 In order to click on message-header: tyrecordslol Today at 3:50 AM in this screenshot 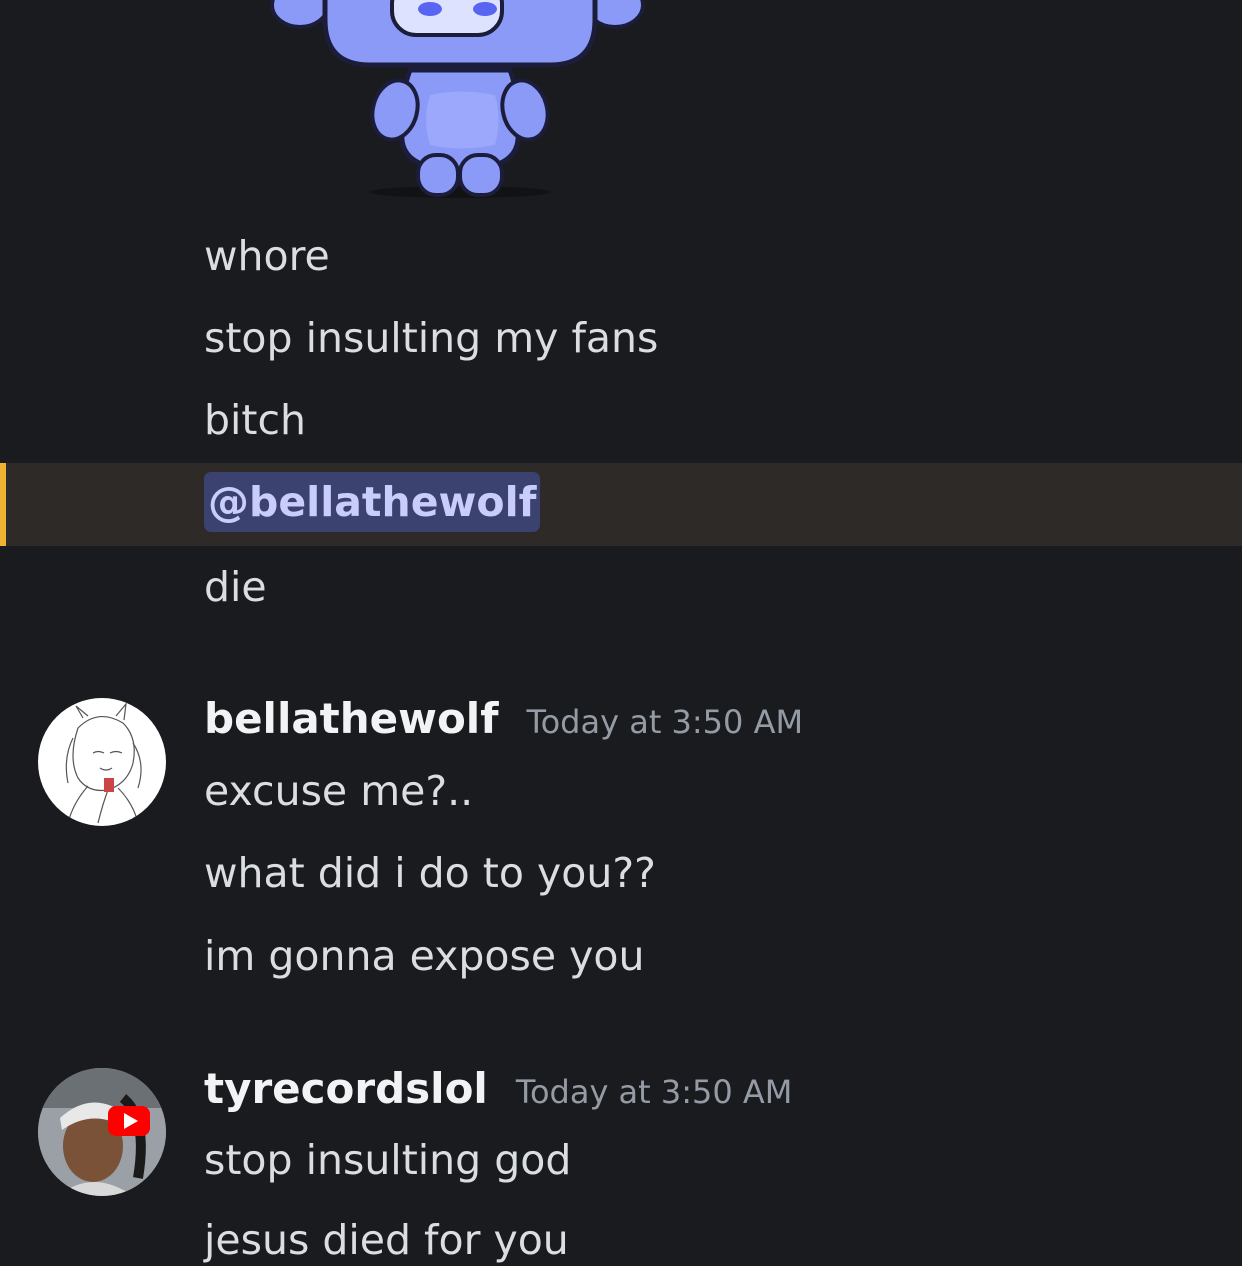, I will do `click(498, 1088)`.